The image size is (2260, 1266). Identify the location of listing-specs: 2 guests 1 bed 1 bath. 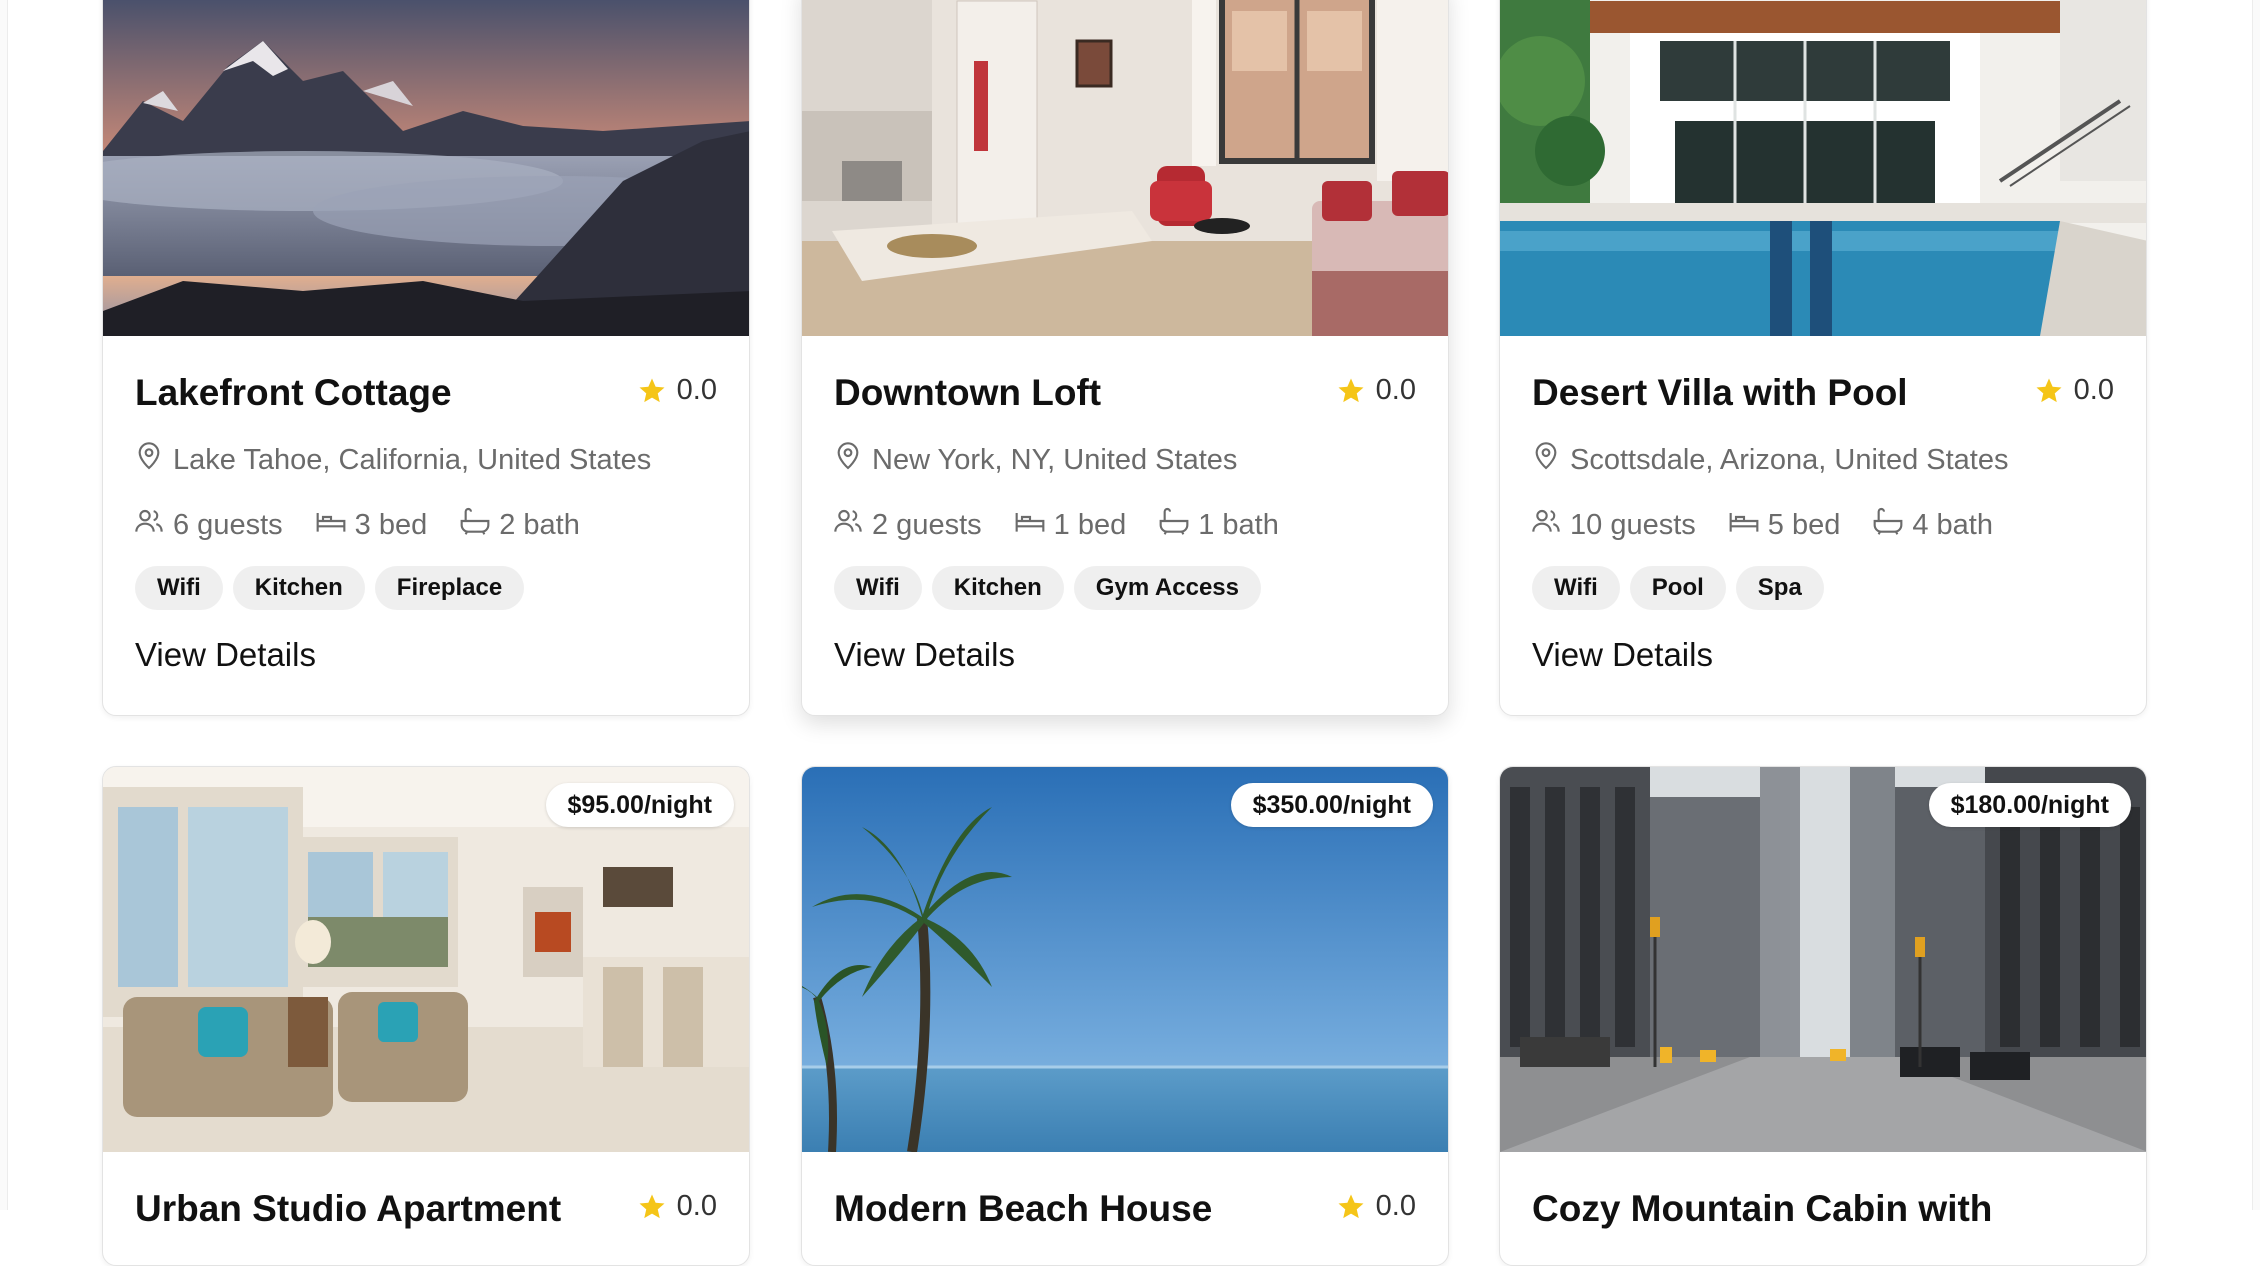
(1055, 525).